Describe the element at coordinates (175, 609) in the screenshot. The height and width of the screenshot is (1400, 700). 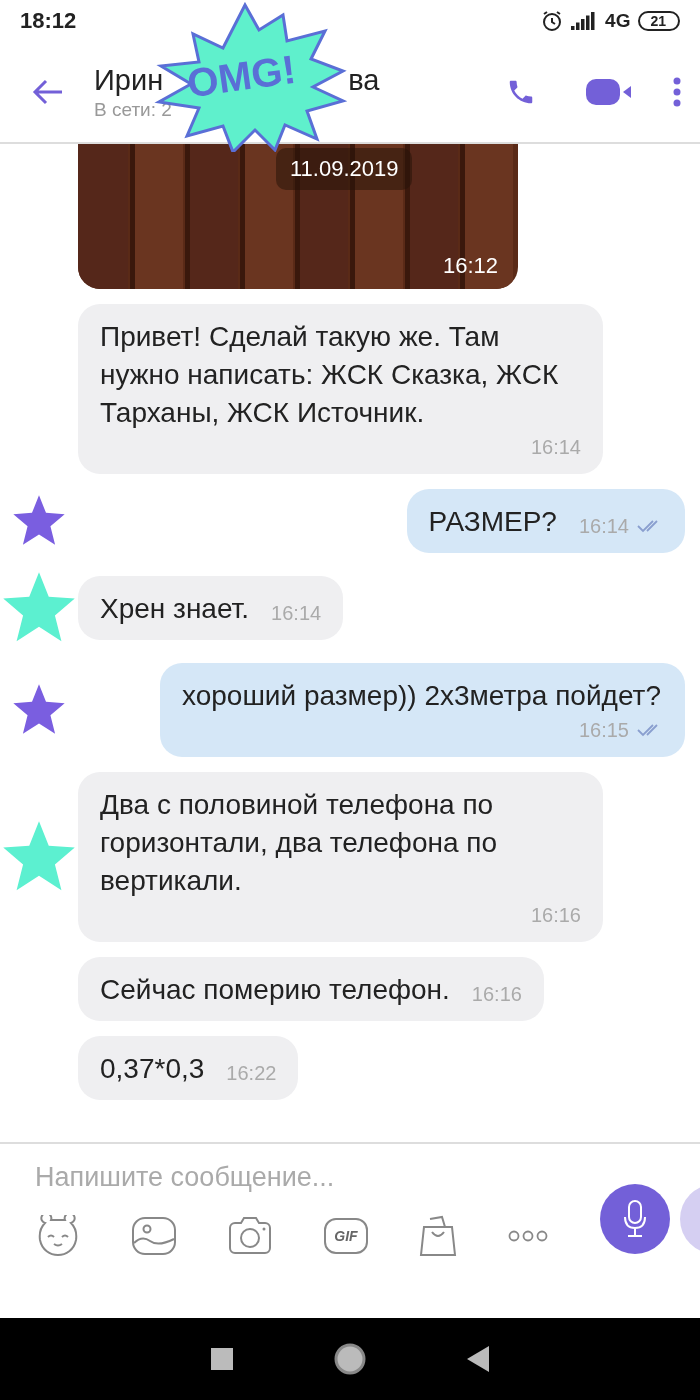
I see `message-text: Хрен знает.` at that location.